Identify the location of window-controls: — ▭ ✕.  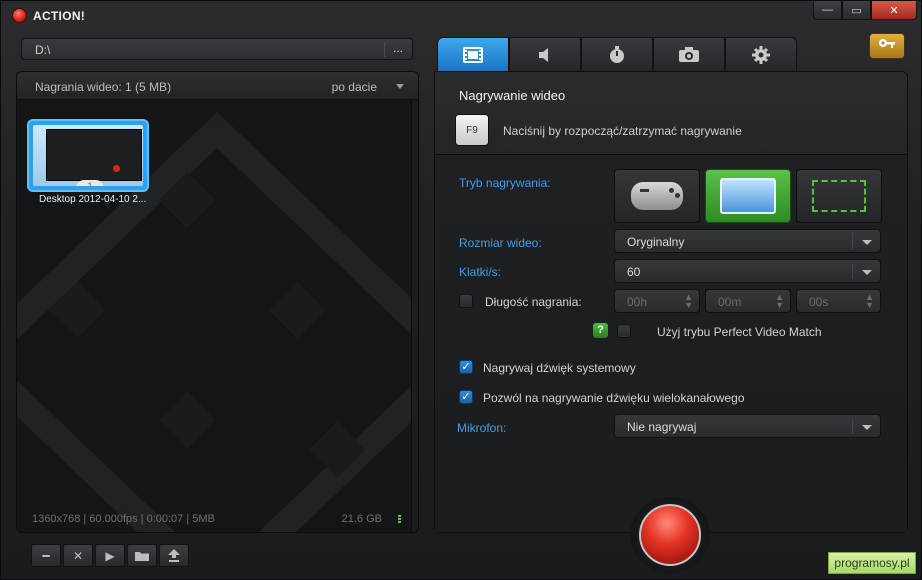
(865, 10).